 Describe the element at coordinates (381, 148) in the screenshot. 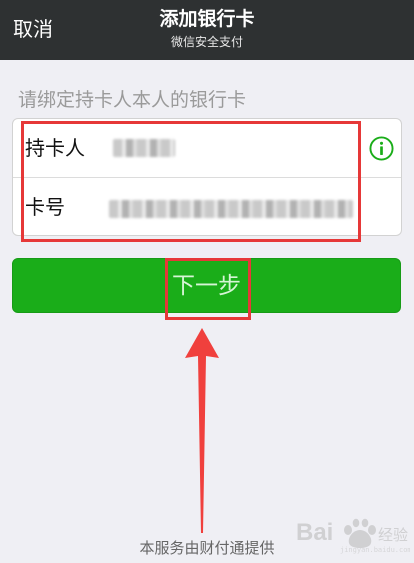

I see `info-icon` at that location.